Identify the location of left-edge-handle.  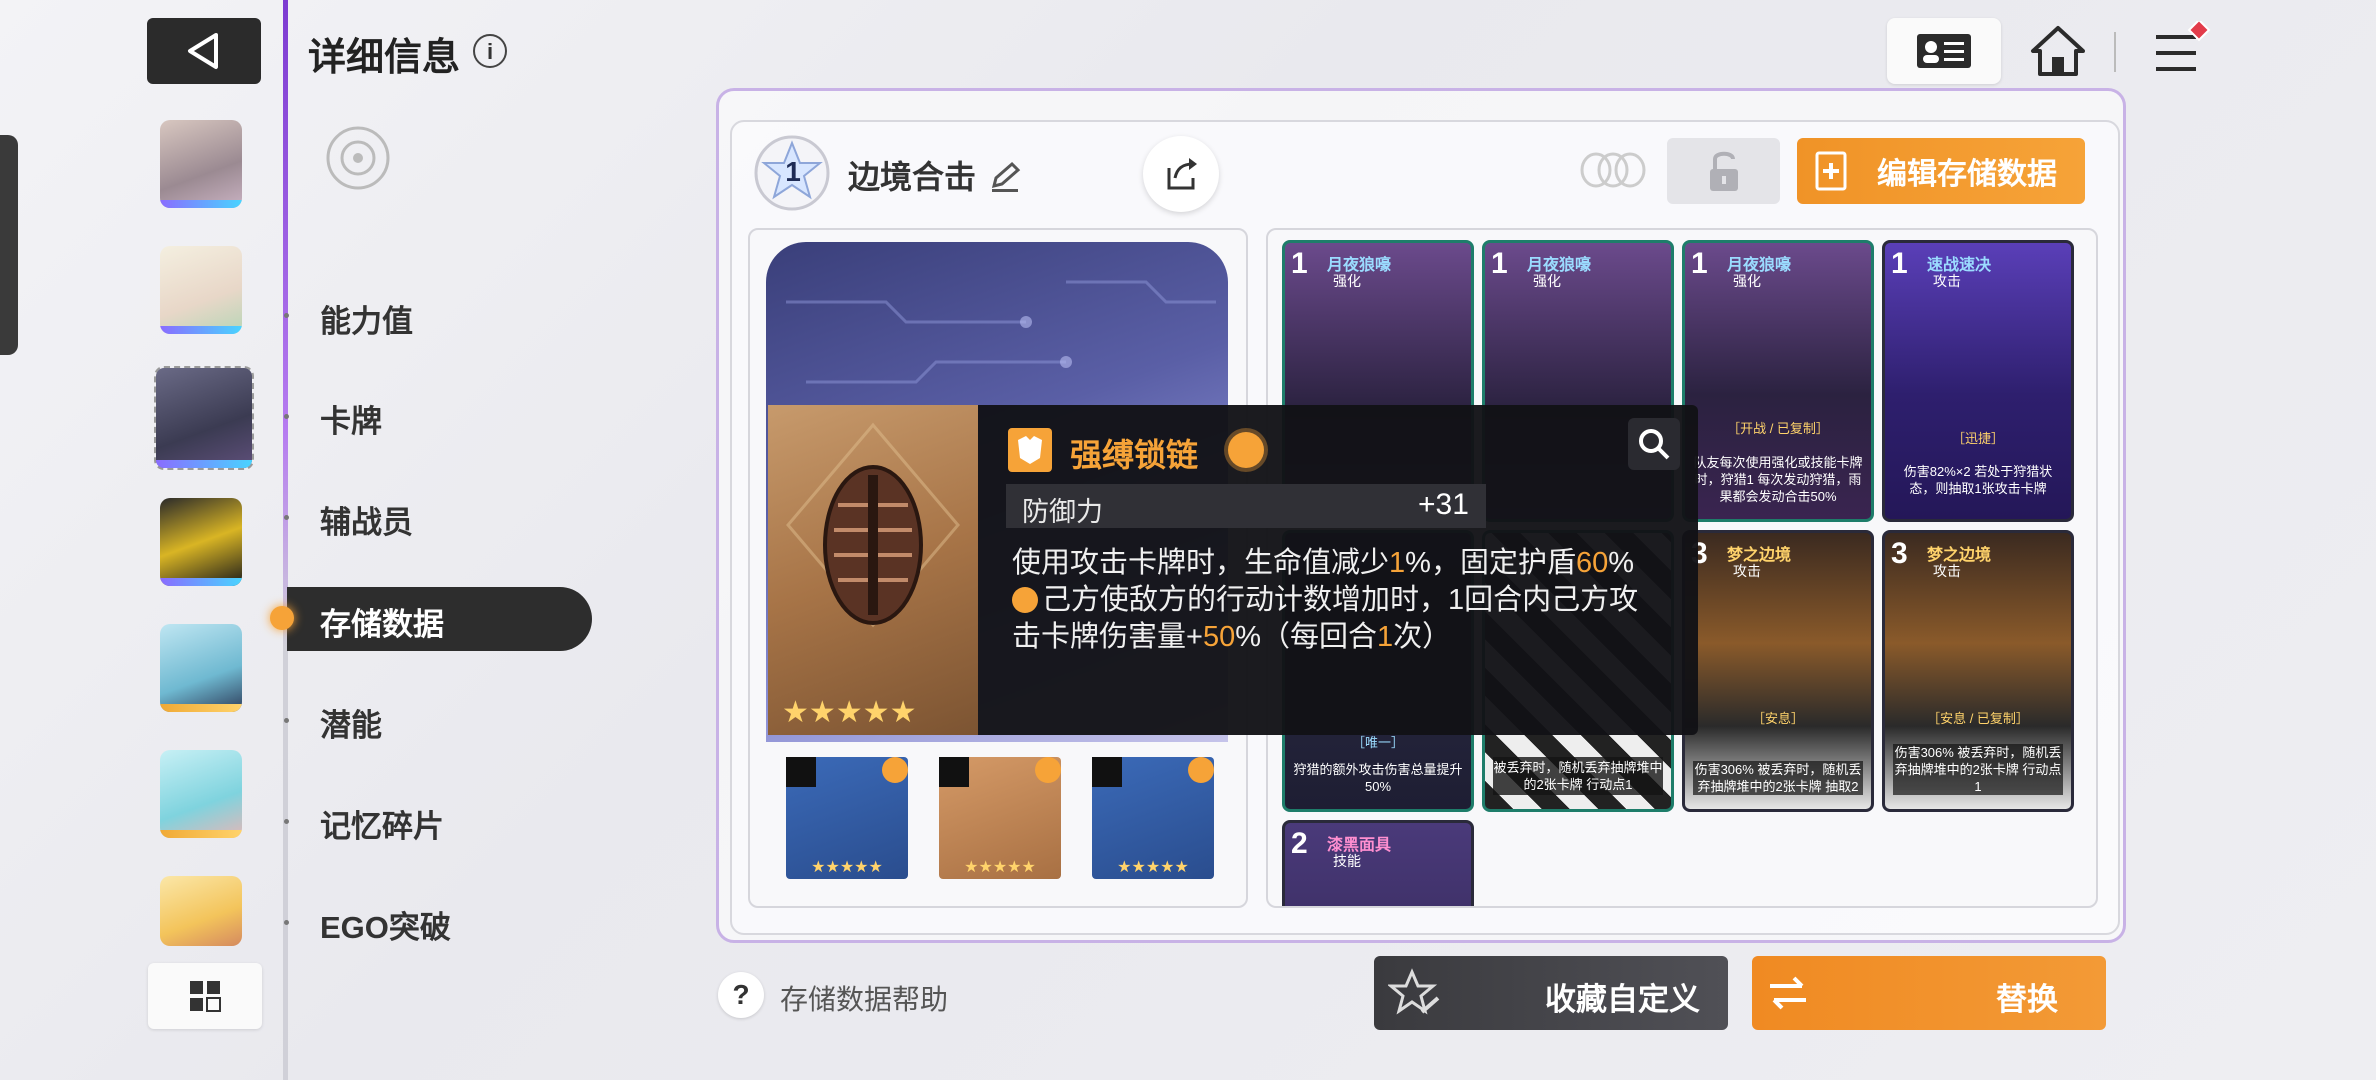
(9, 245).